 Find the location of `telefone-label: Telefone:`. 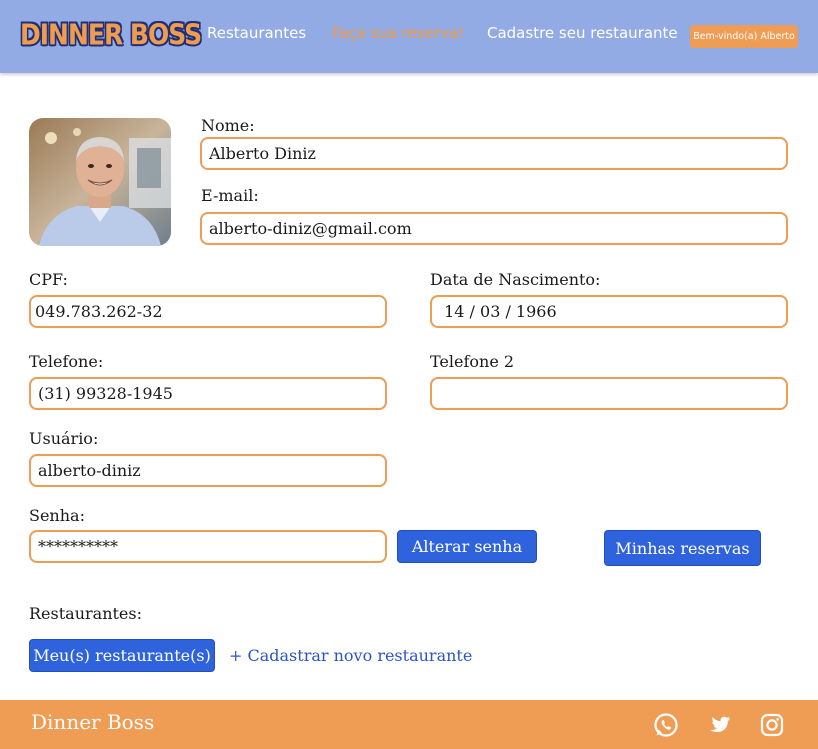

telefone-label: Telefone: is located at coordinates (66, 361).